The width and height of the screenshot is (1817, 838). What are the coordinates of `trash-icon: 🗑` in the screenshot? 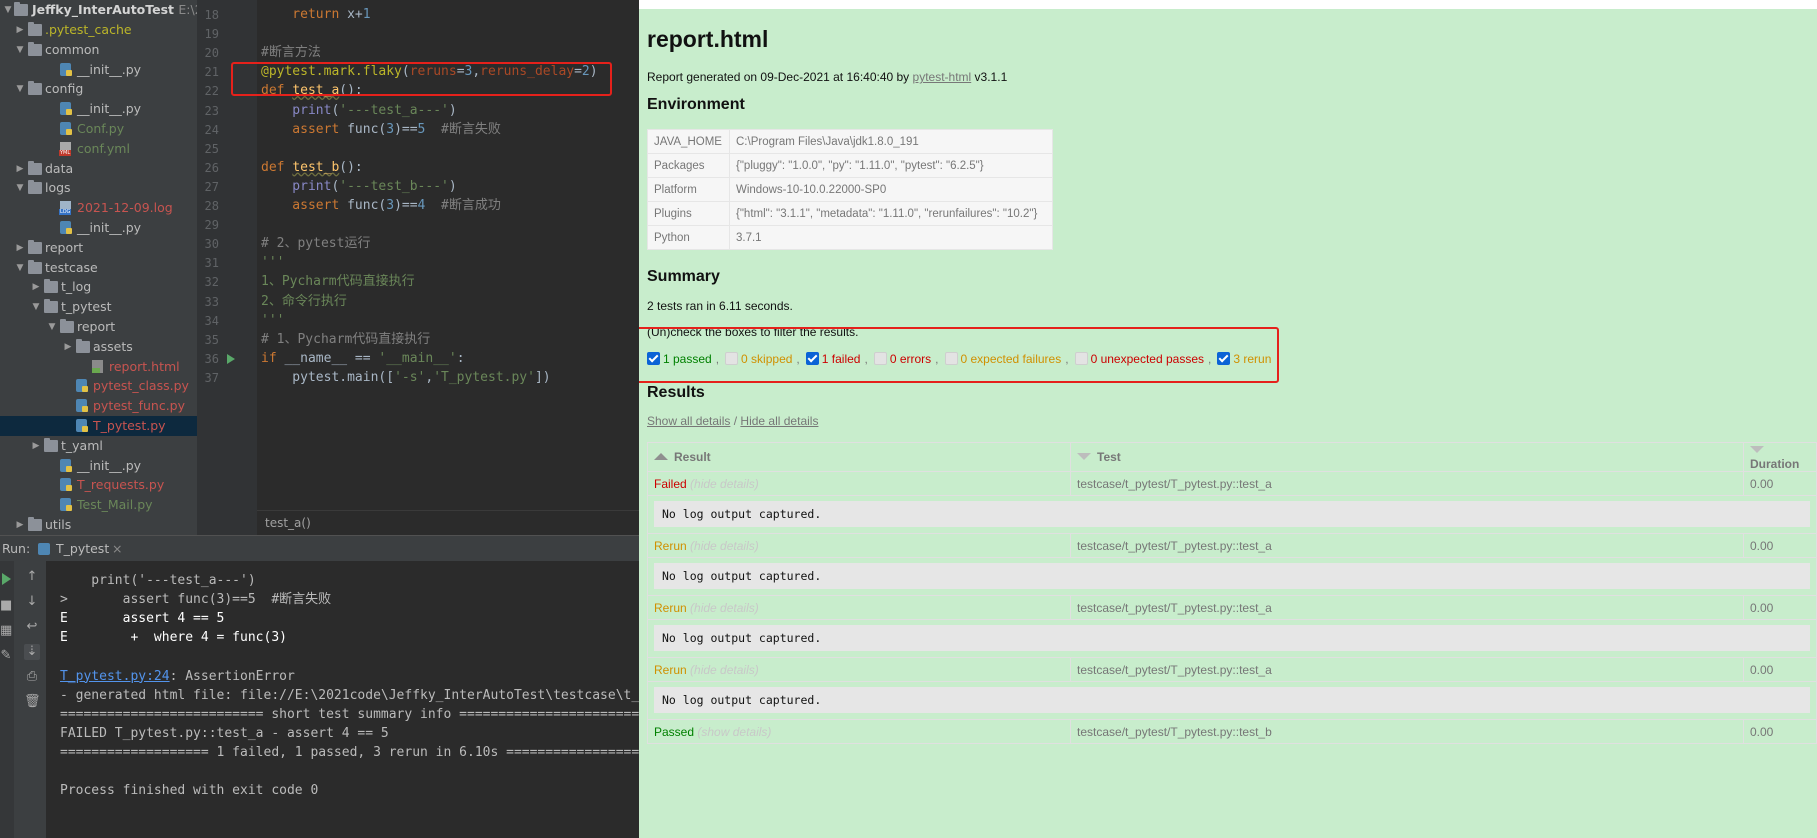 It's located at (32, 702).